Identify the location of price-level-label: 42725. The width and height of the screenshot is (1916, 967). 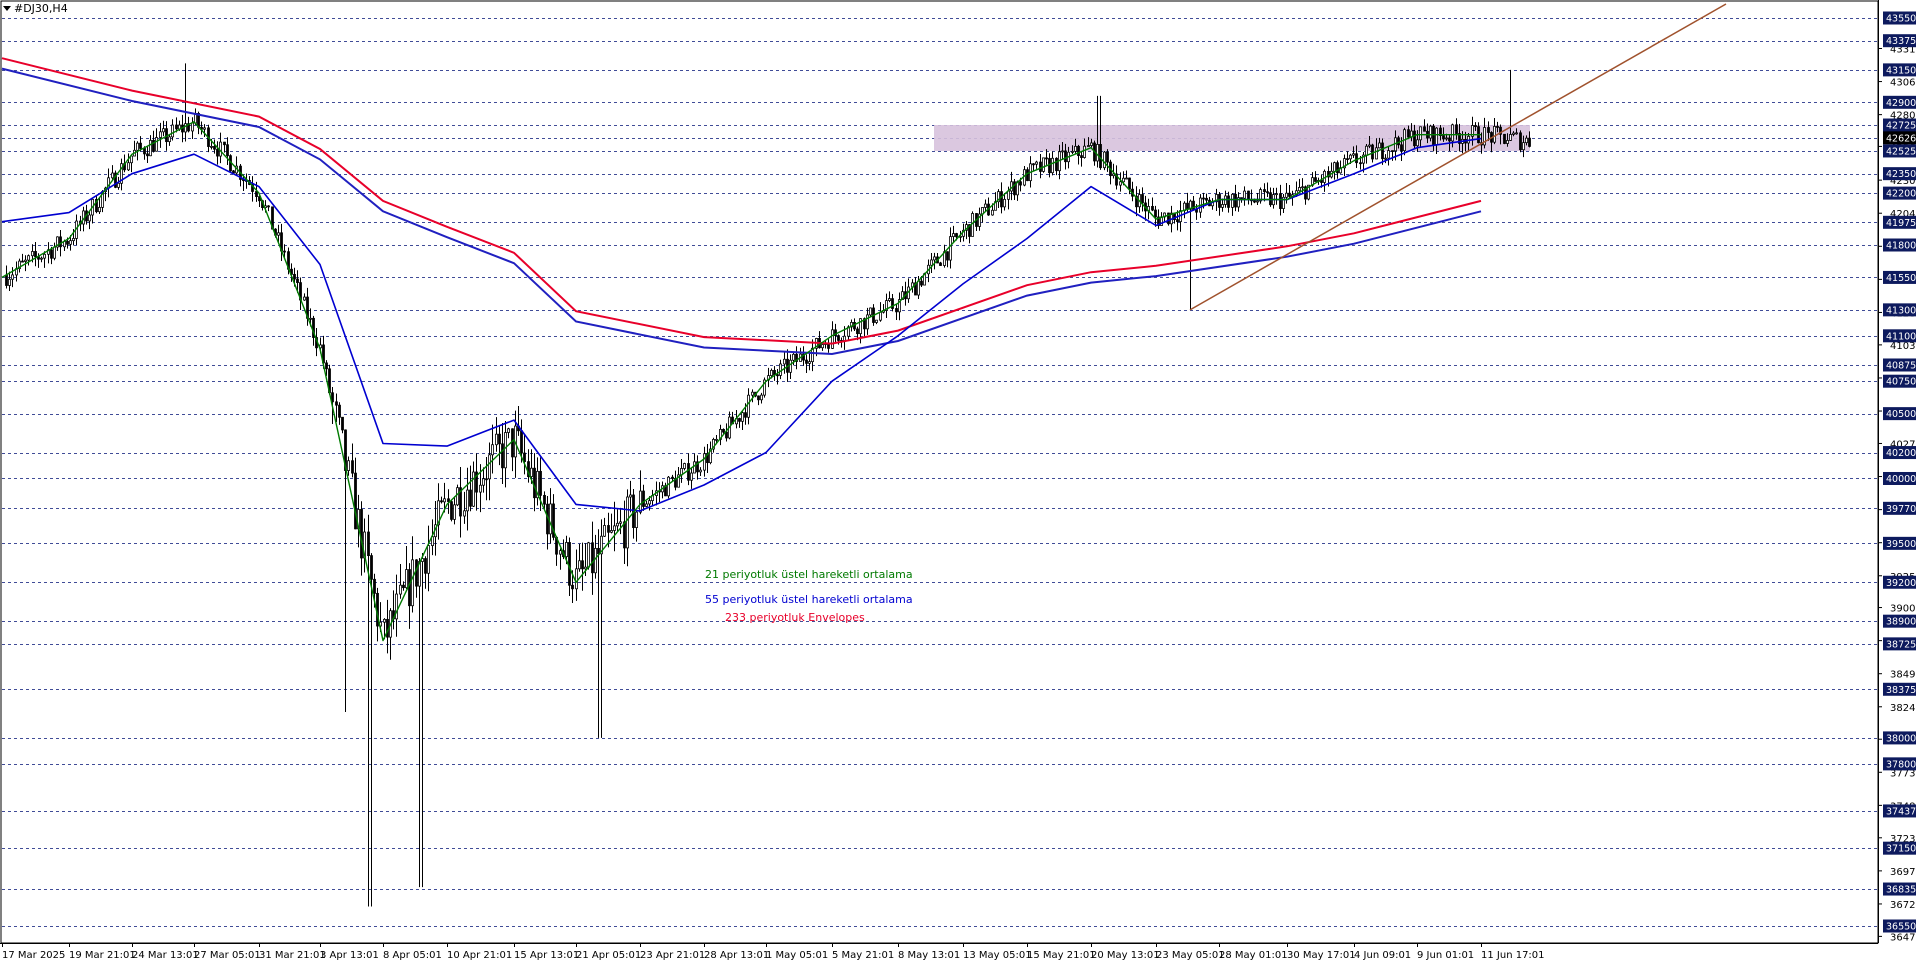
(1901, 126).